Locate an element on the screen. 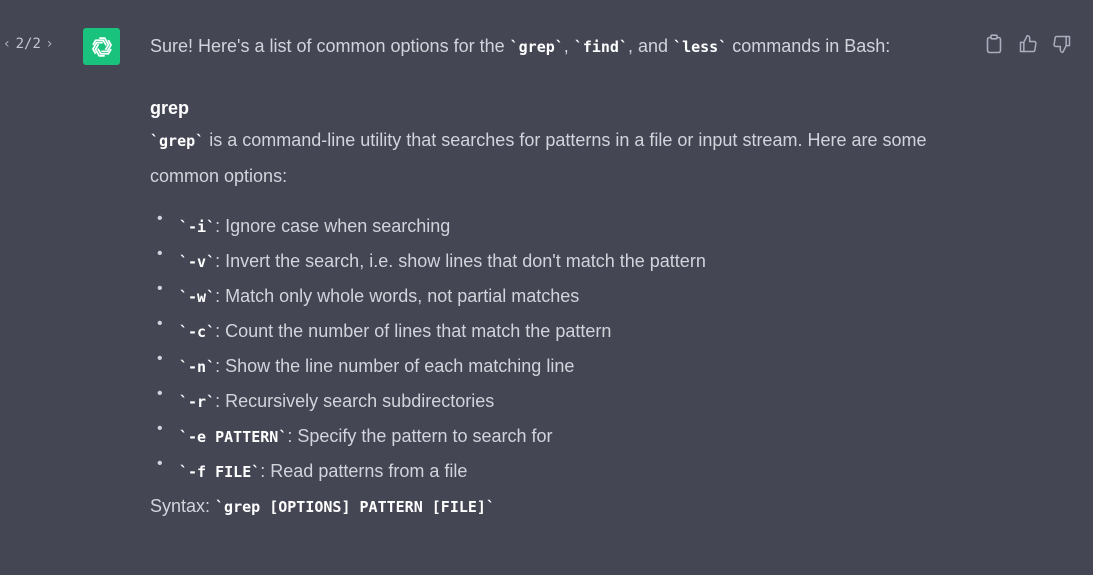  option-code: `-r` is located at coordinates (197, 402).